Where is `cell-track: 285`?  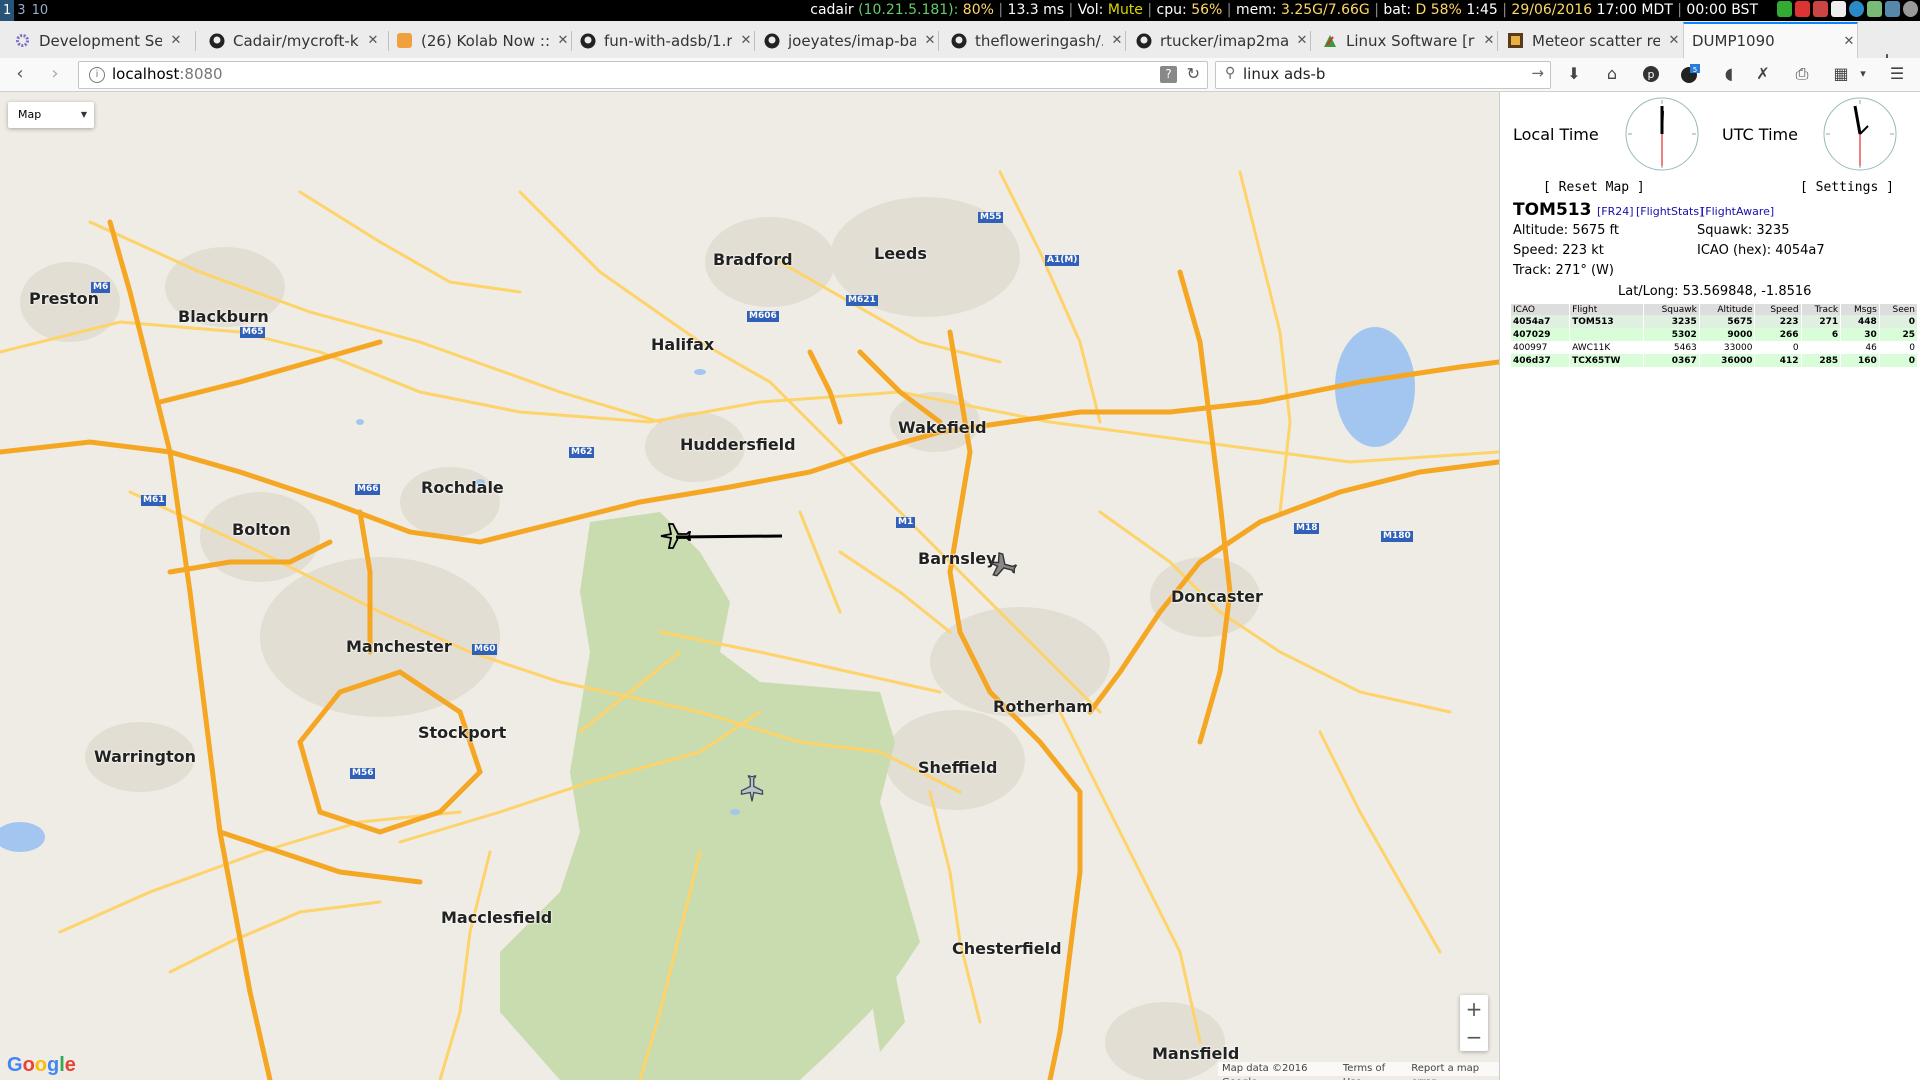 cell-track: 285 is located at coordinates (1821, 360).